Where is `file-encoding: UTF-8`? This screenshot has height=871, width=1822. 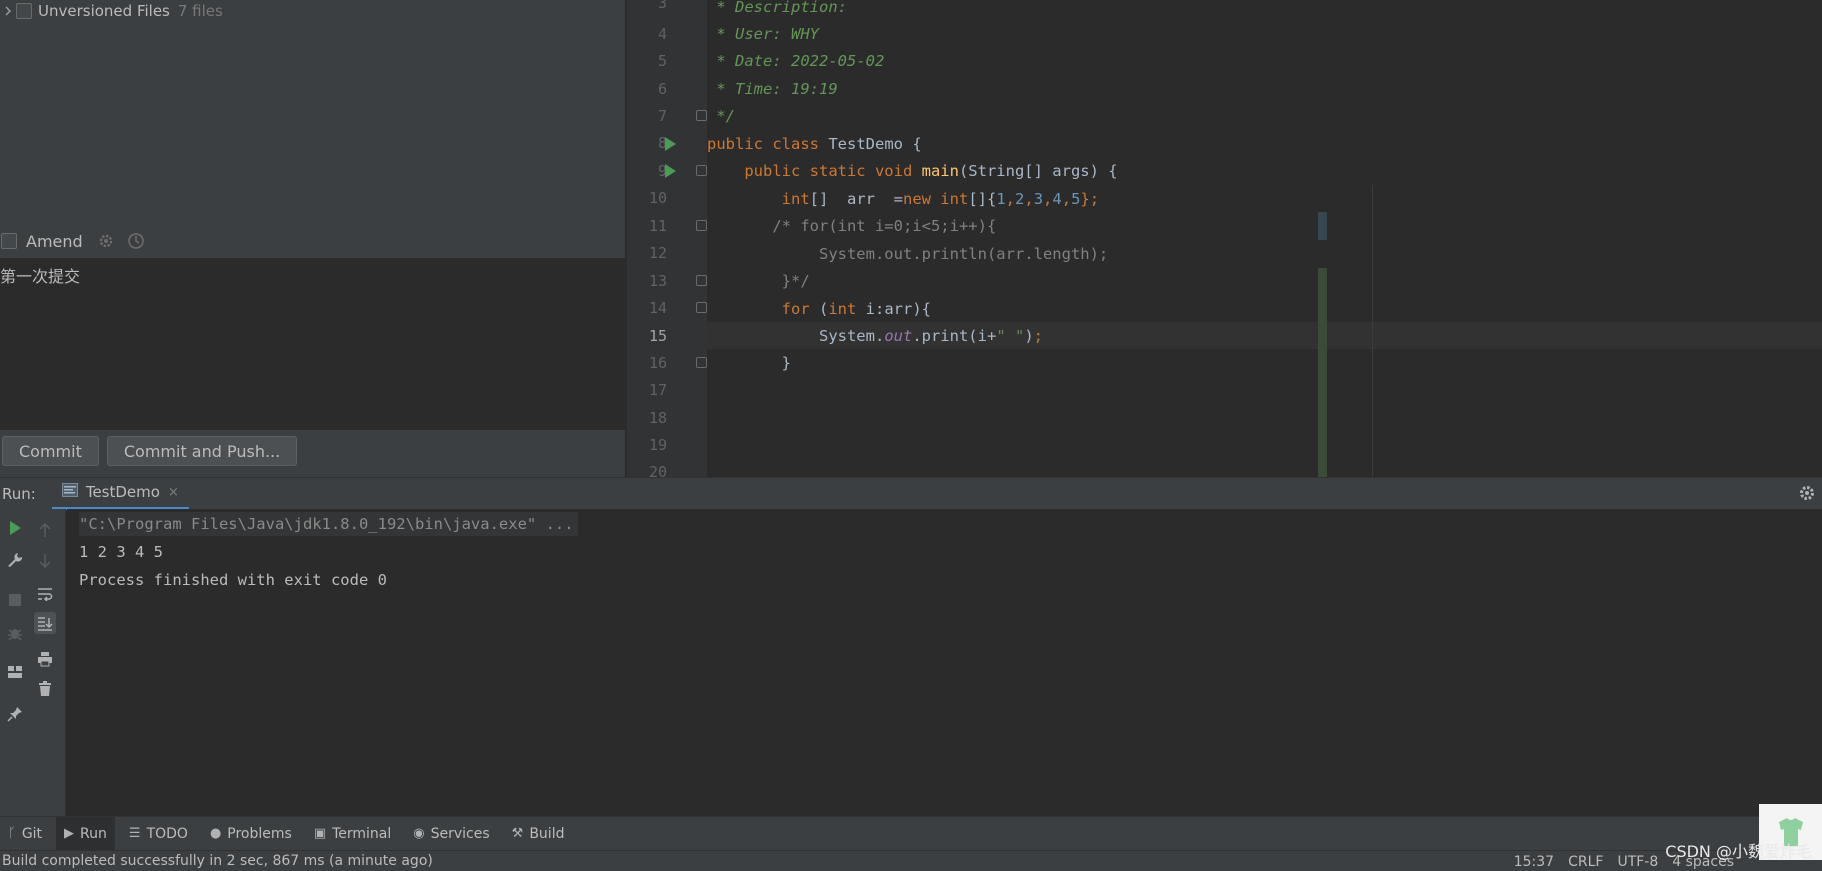 file-encoding: UTF-8 is located at coordinates (1637, 862).